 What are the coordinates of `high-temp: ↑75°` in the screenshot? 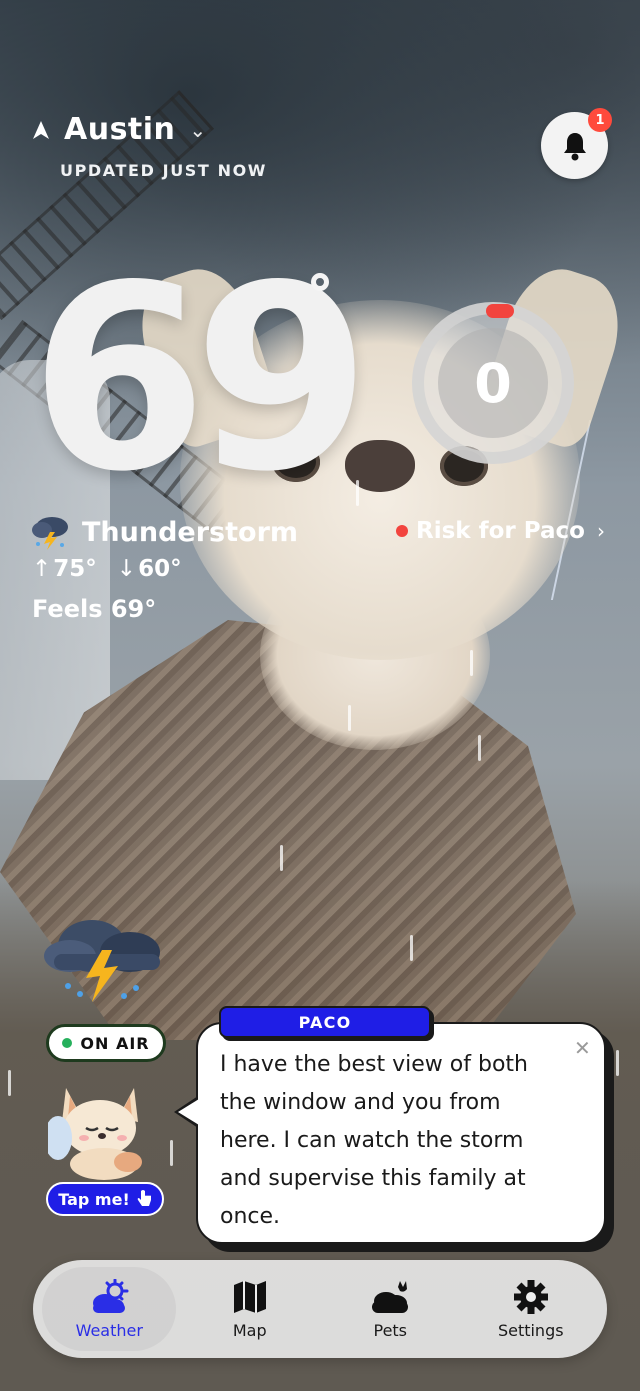 It's located at (64, 569).